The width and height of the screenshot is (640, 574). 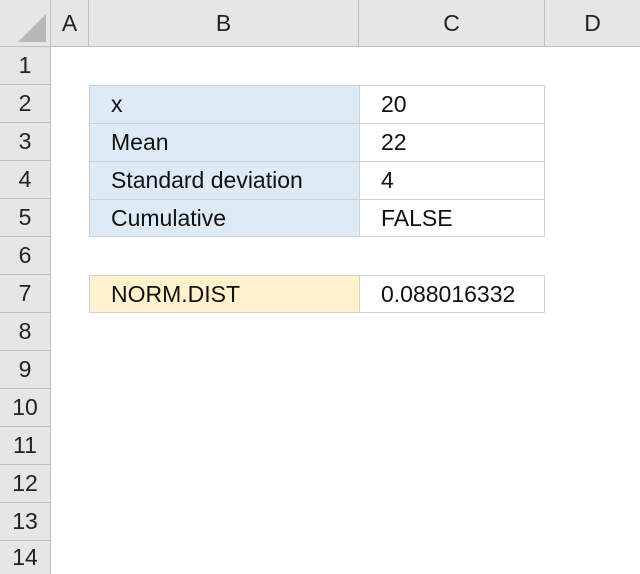 What do you see at coordinates (25, 66) in the screenshot?
I see `row-header-1: 1` at bounding box center [25, 66].